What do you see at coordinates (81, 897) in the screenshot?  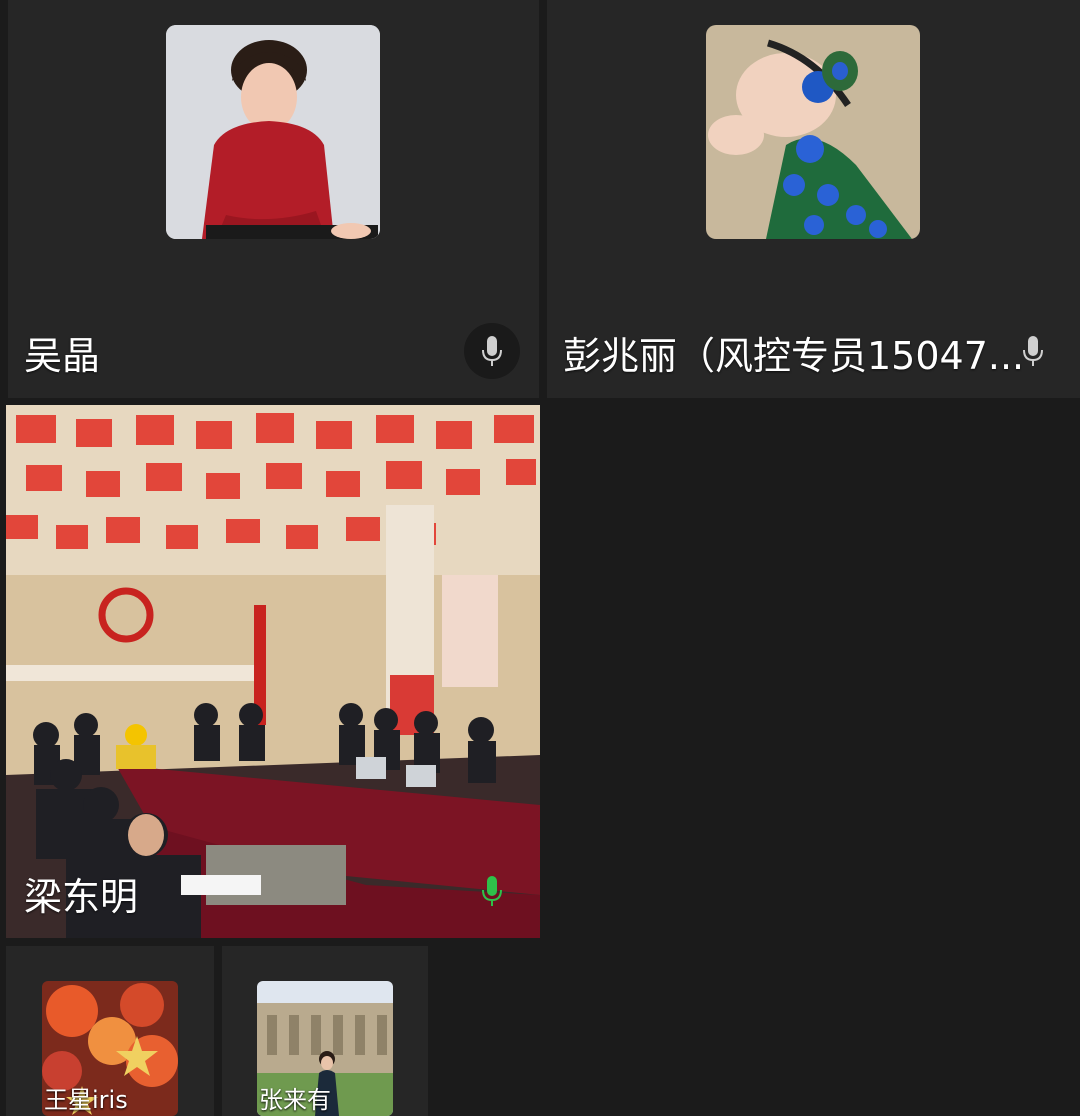 I see `participant-name: 梁东明` at bounding box center [81, 897].